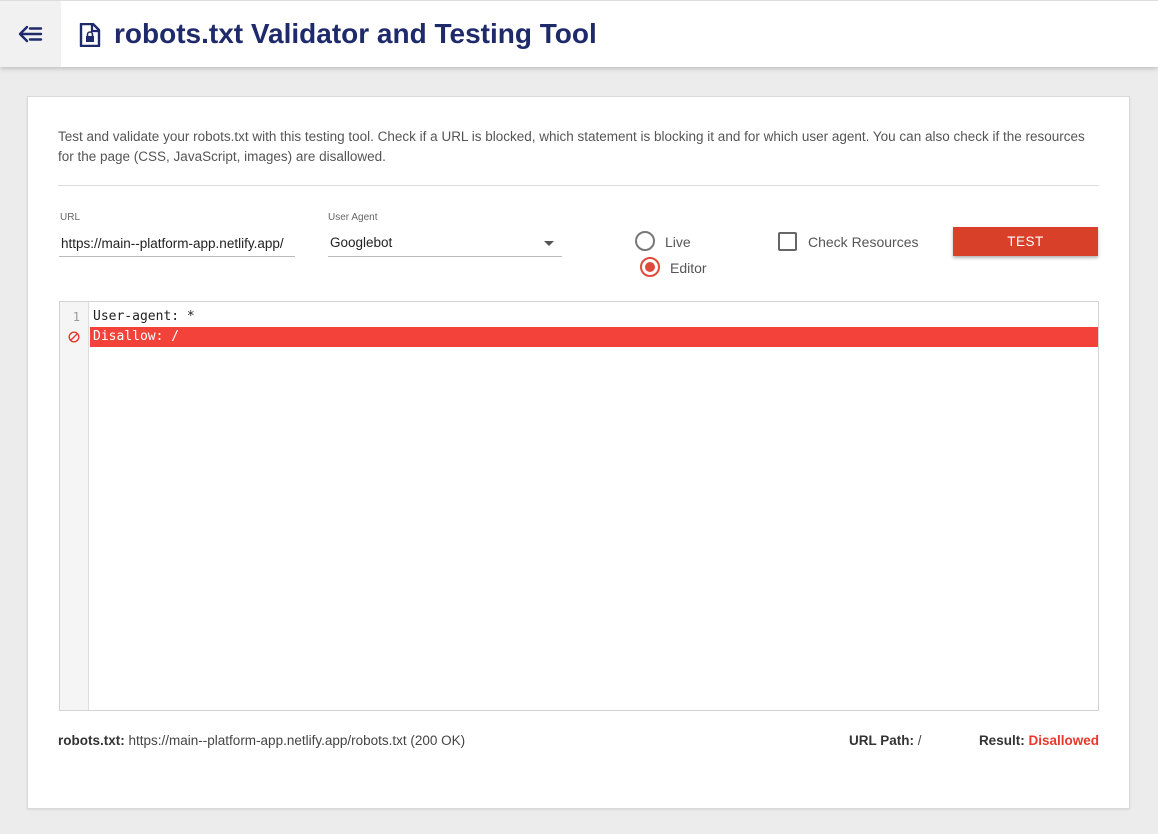  I want to click on locked-document-icon, so click(90, 35).